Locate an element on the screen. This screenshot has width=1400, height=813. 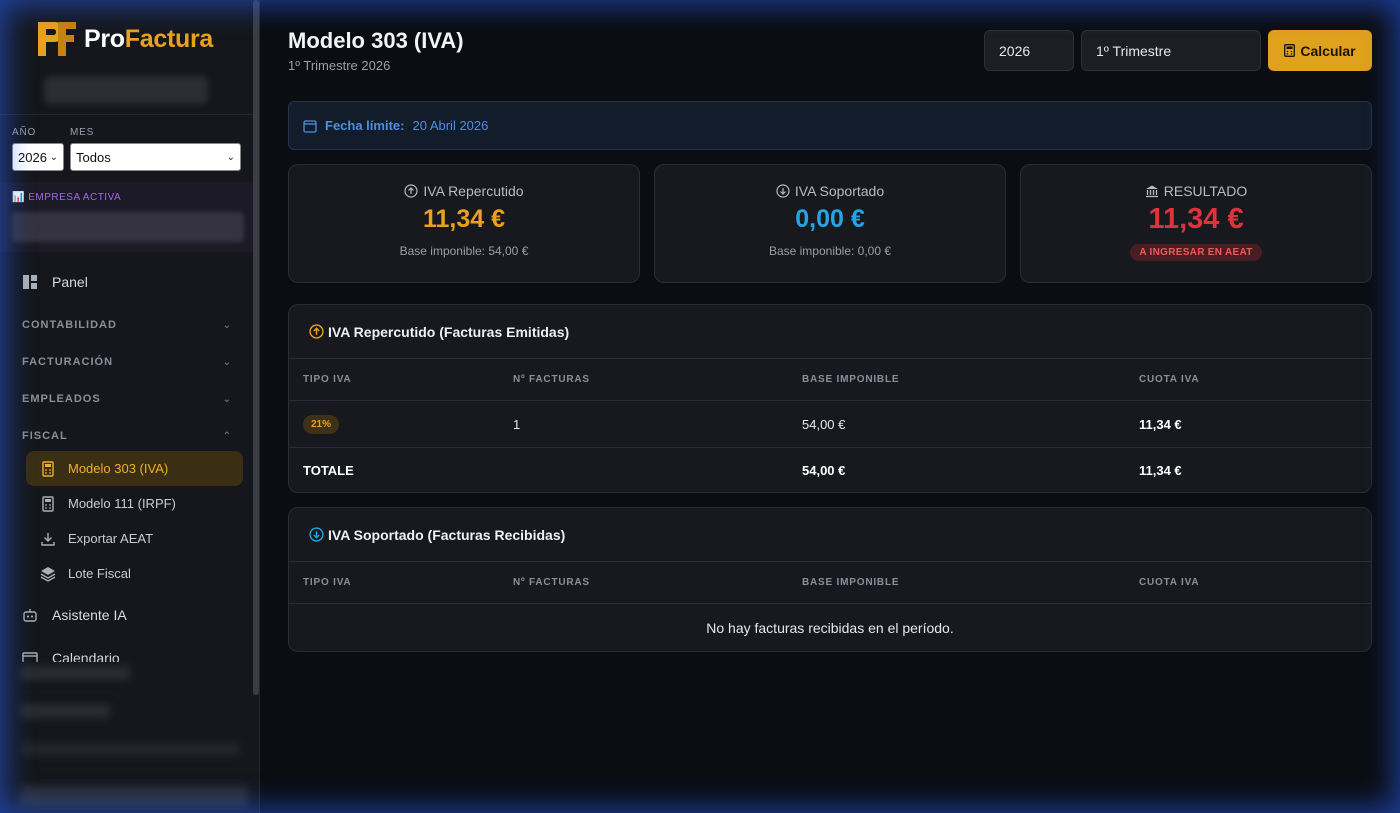
panel-title: IVA Soportado (Facturas Recibidas) is located at coordinates (447, 534).